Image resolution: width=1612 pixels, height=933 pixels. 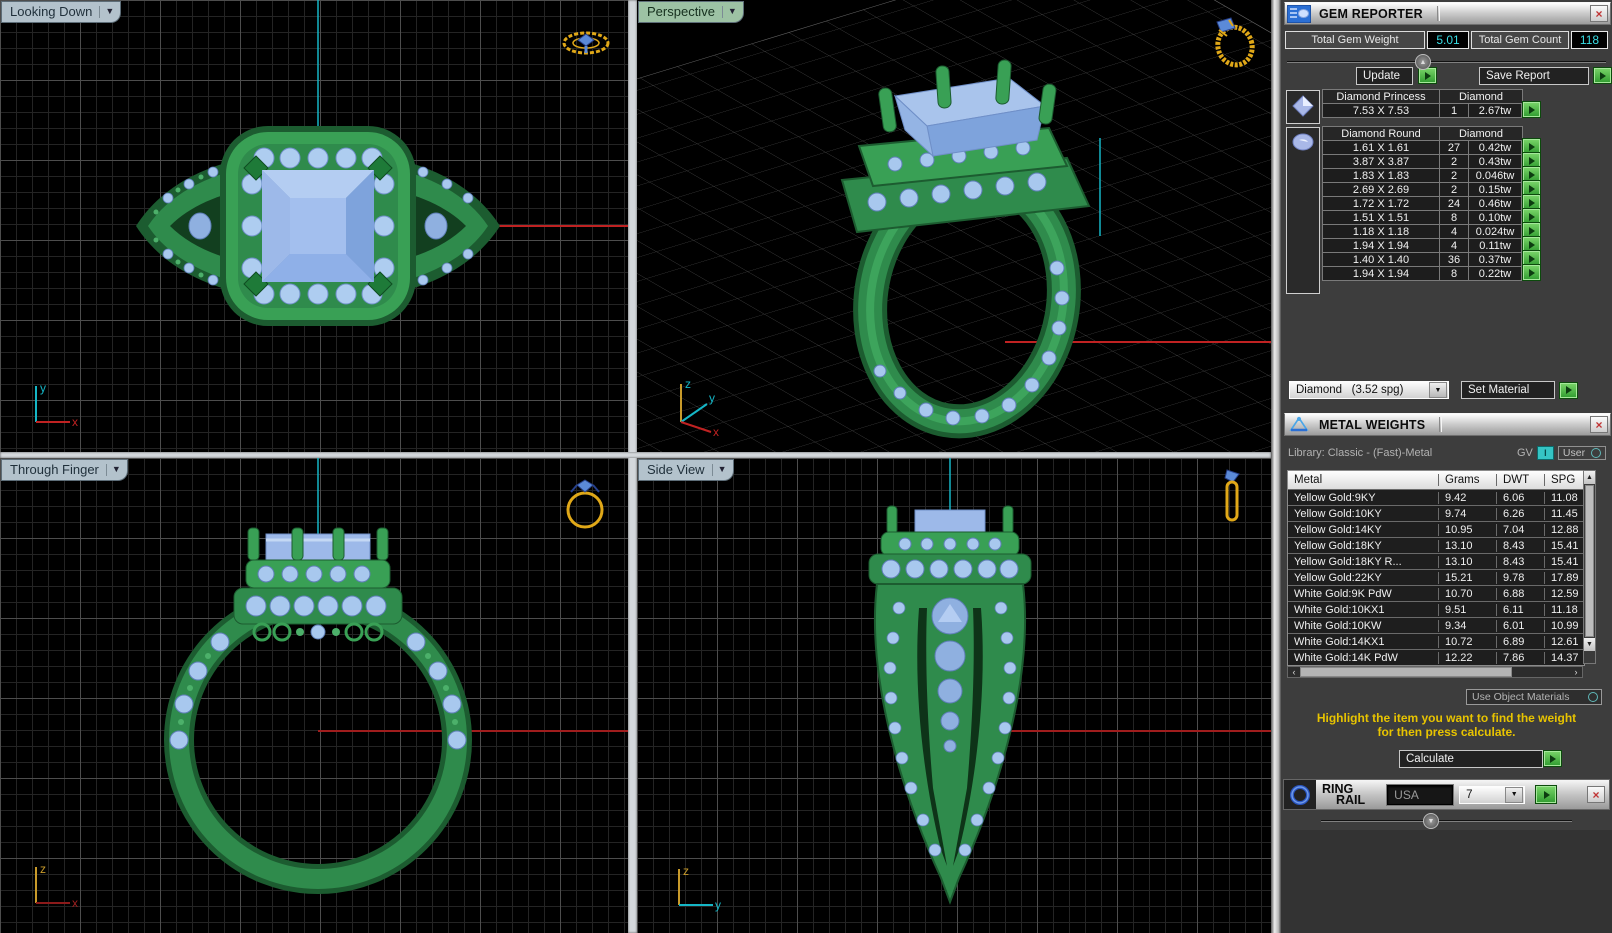 What do you see at coordinates (1546, 794) in the screenshot?
I see `ring-rail-go-button` at bounding box center [1546, 794].